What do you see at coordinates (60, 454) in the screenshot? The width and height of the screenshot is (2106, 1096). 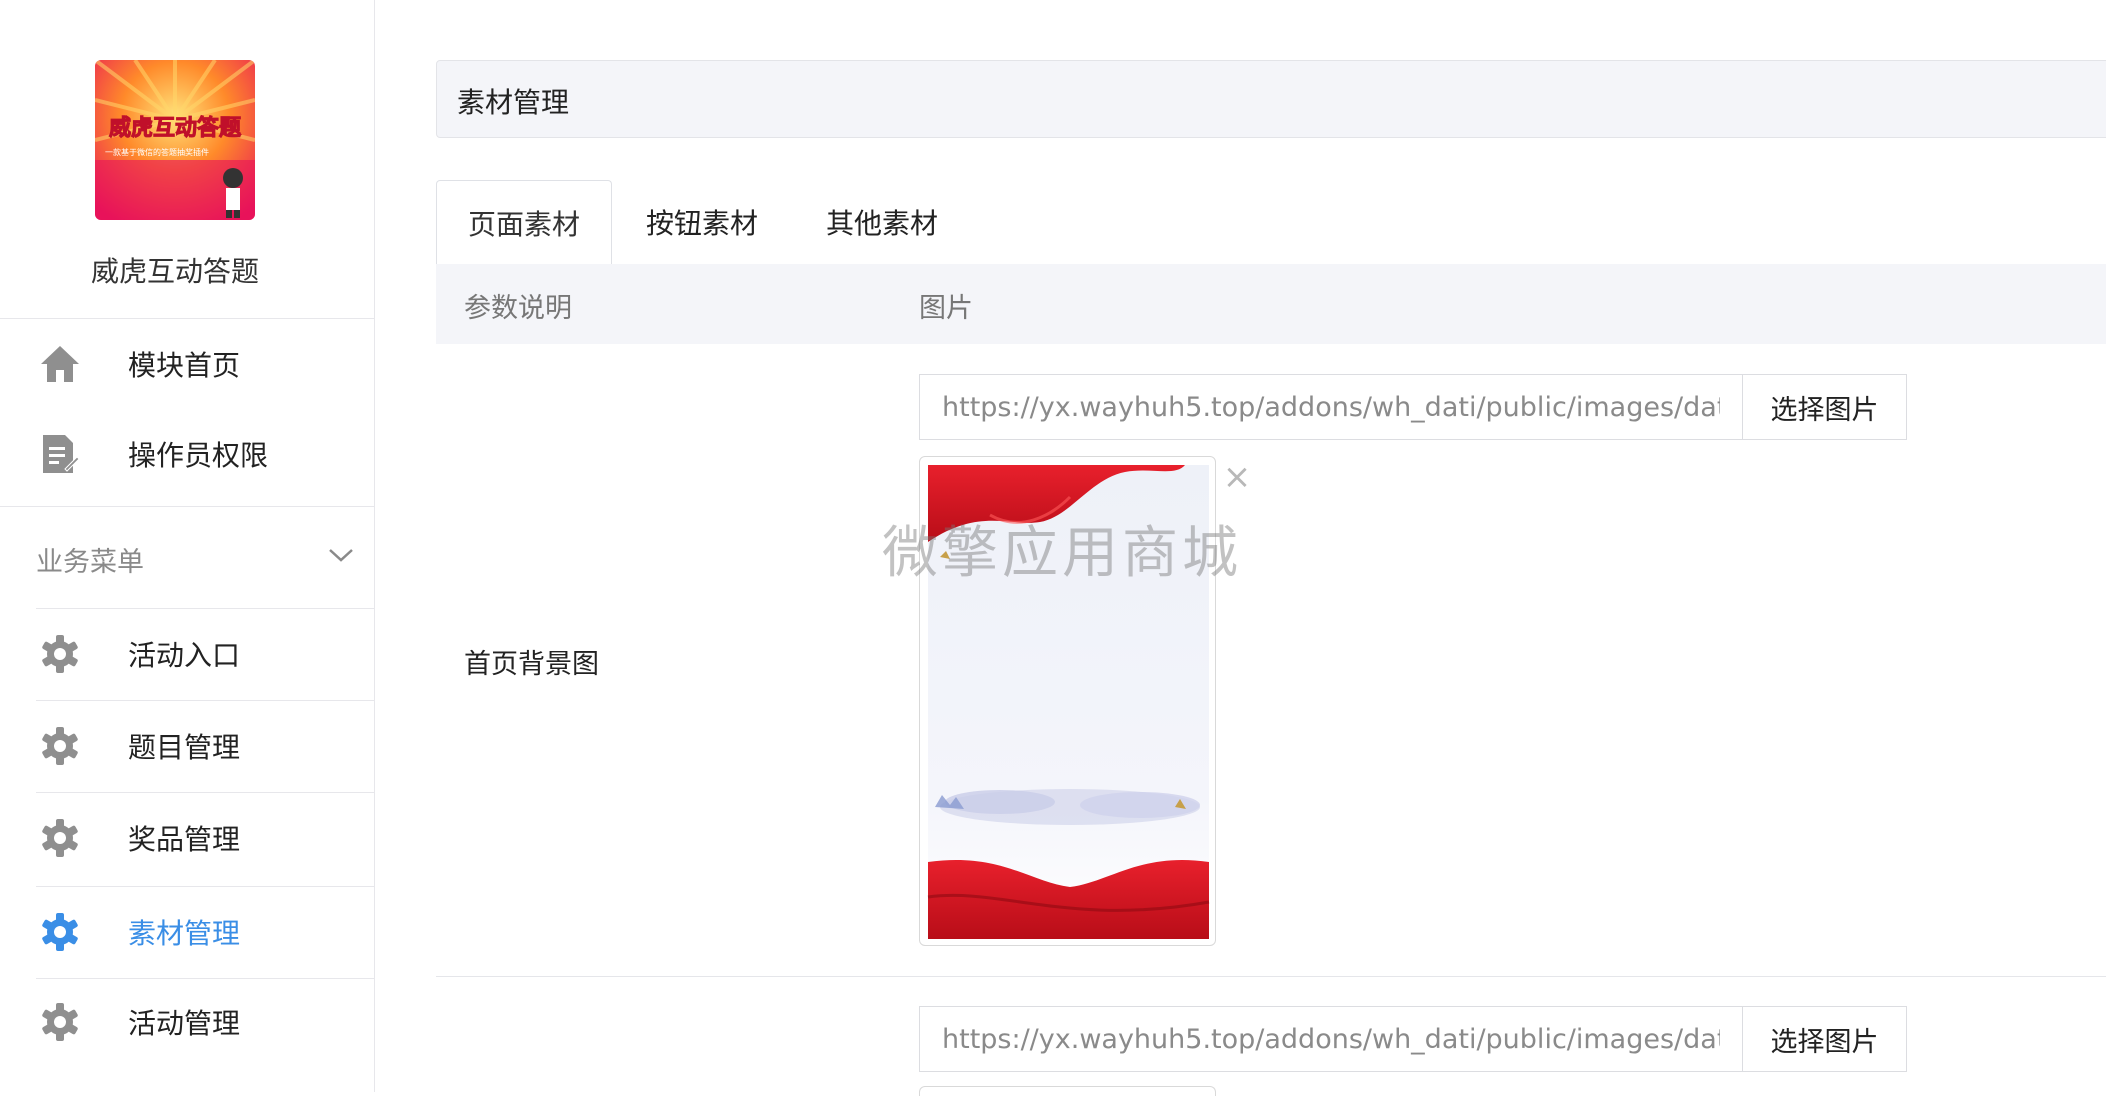 I see `document-edit-icon` at bounding box center [60, 454].